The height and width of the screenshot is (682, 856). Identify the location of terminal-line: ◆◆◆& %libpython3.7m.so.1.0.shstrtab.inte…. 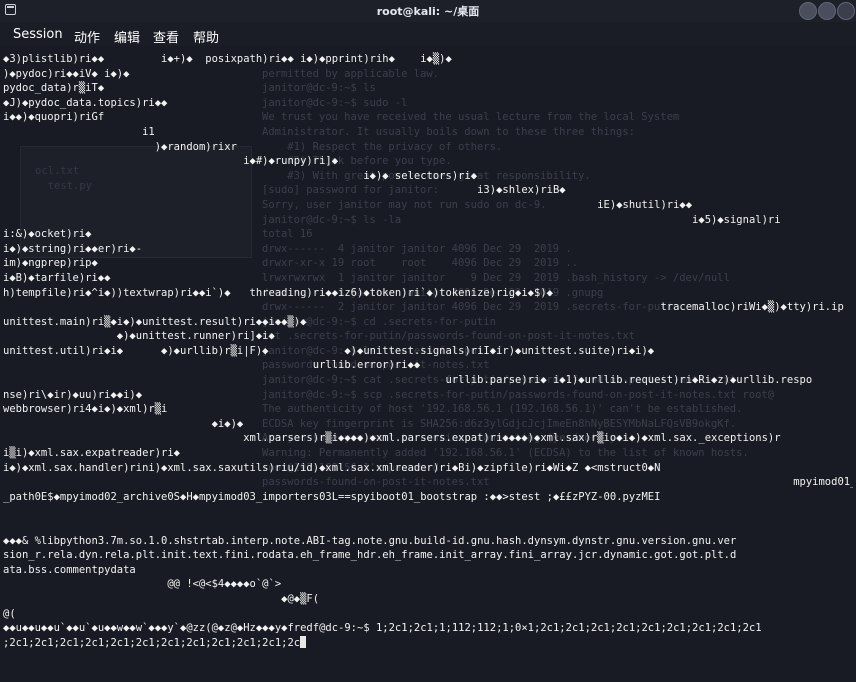
(370, 540).